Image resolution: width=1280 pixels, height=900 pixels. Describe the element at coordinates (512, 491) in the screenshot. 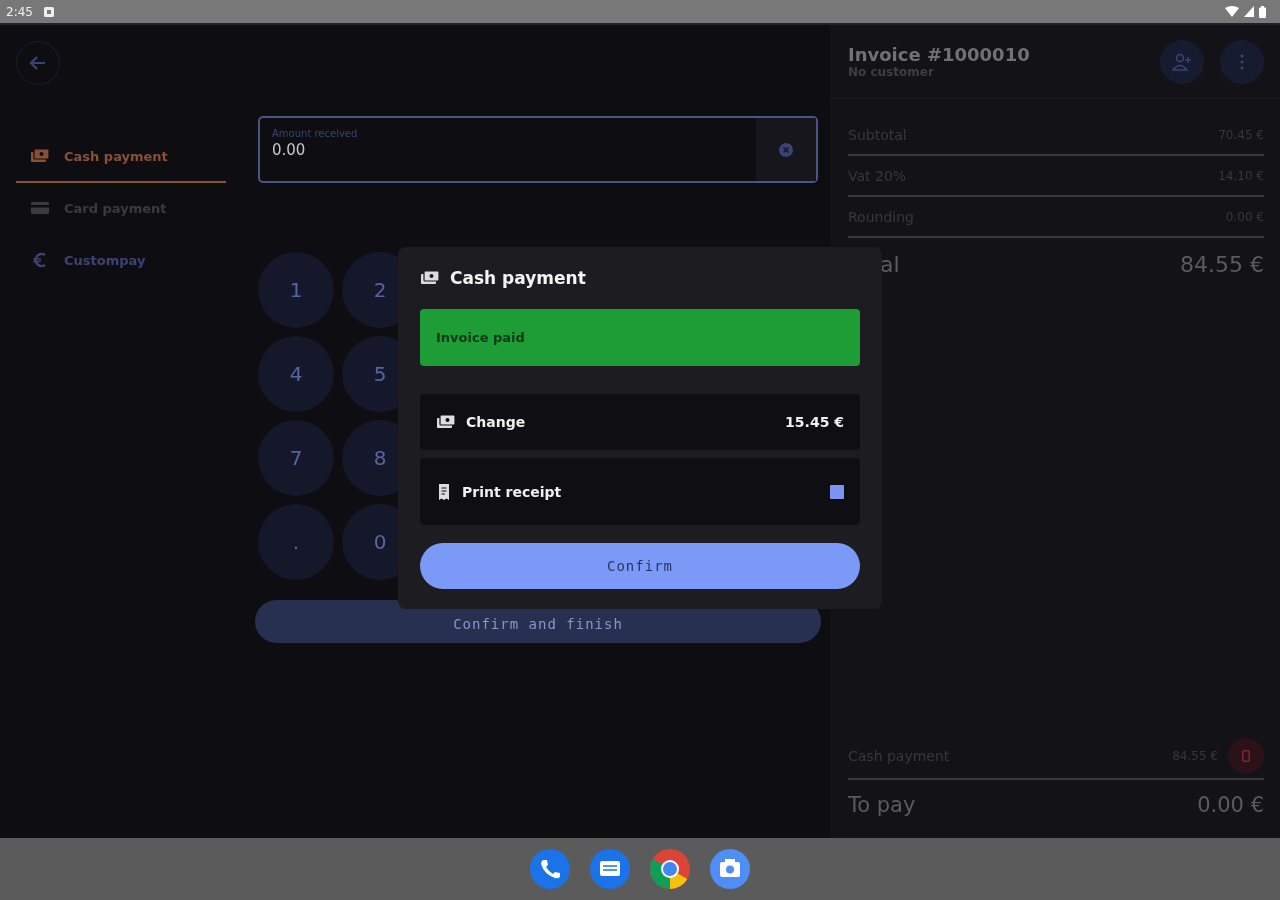

I see `print-receipt-label: Print receipt` at that location.